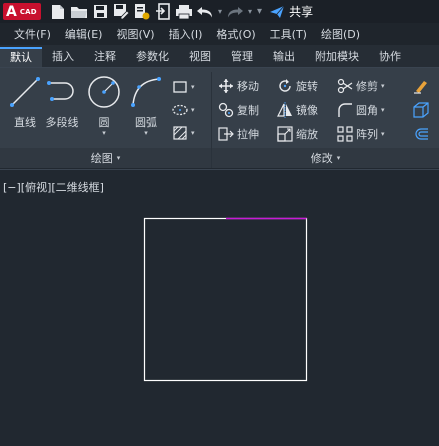 The height and width of the screenshot is (446, 439). I want to click on circle-tool-button: 圆 ▾, so click(104, 105).